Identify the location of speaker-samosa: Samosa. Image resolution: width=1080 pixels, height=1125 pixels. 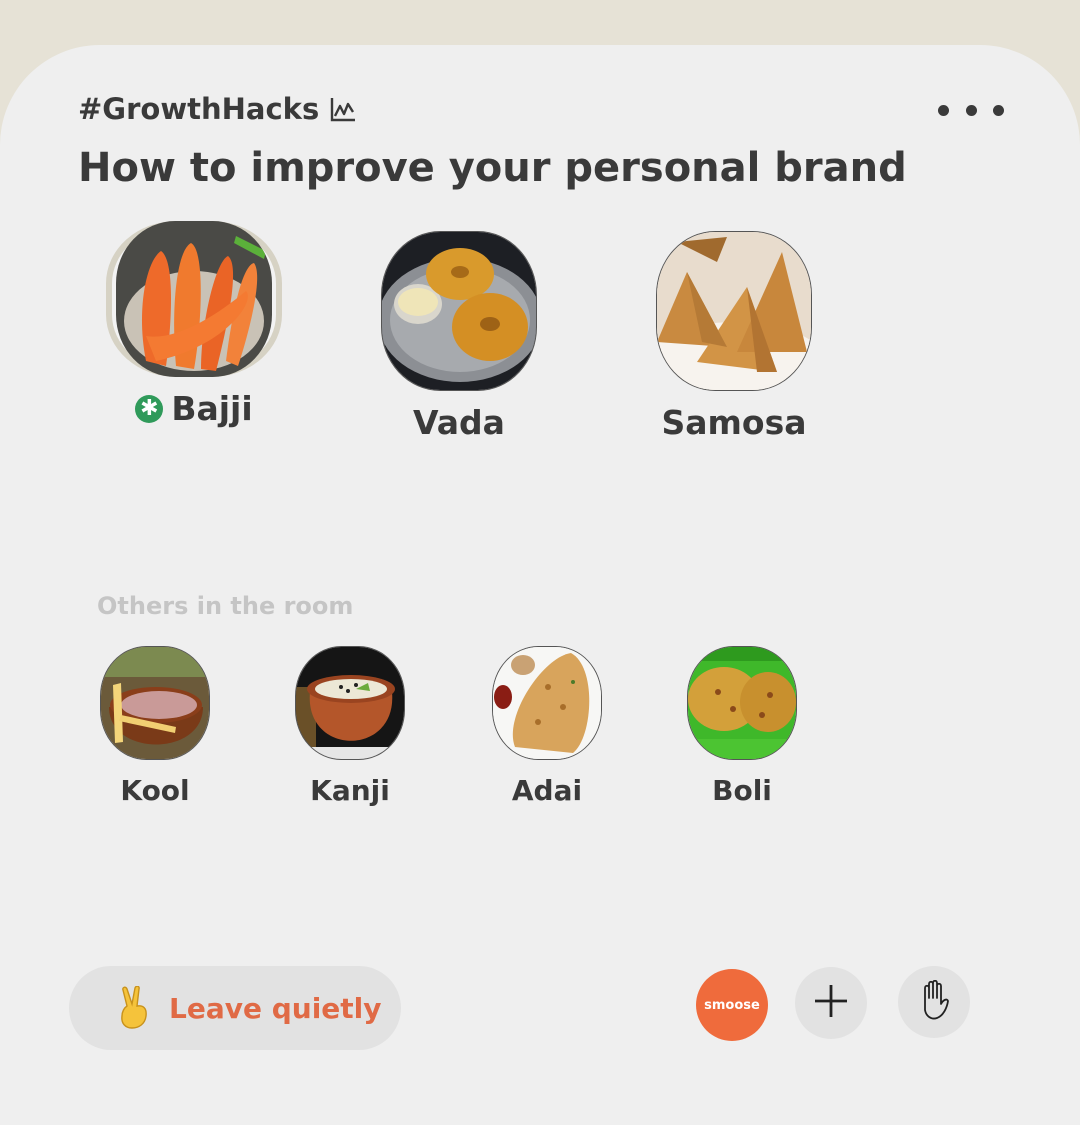
(734, 336).